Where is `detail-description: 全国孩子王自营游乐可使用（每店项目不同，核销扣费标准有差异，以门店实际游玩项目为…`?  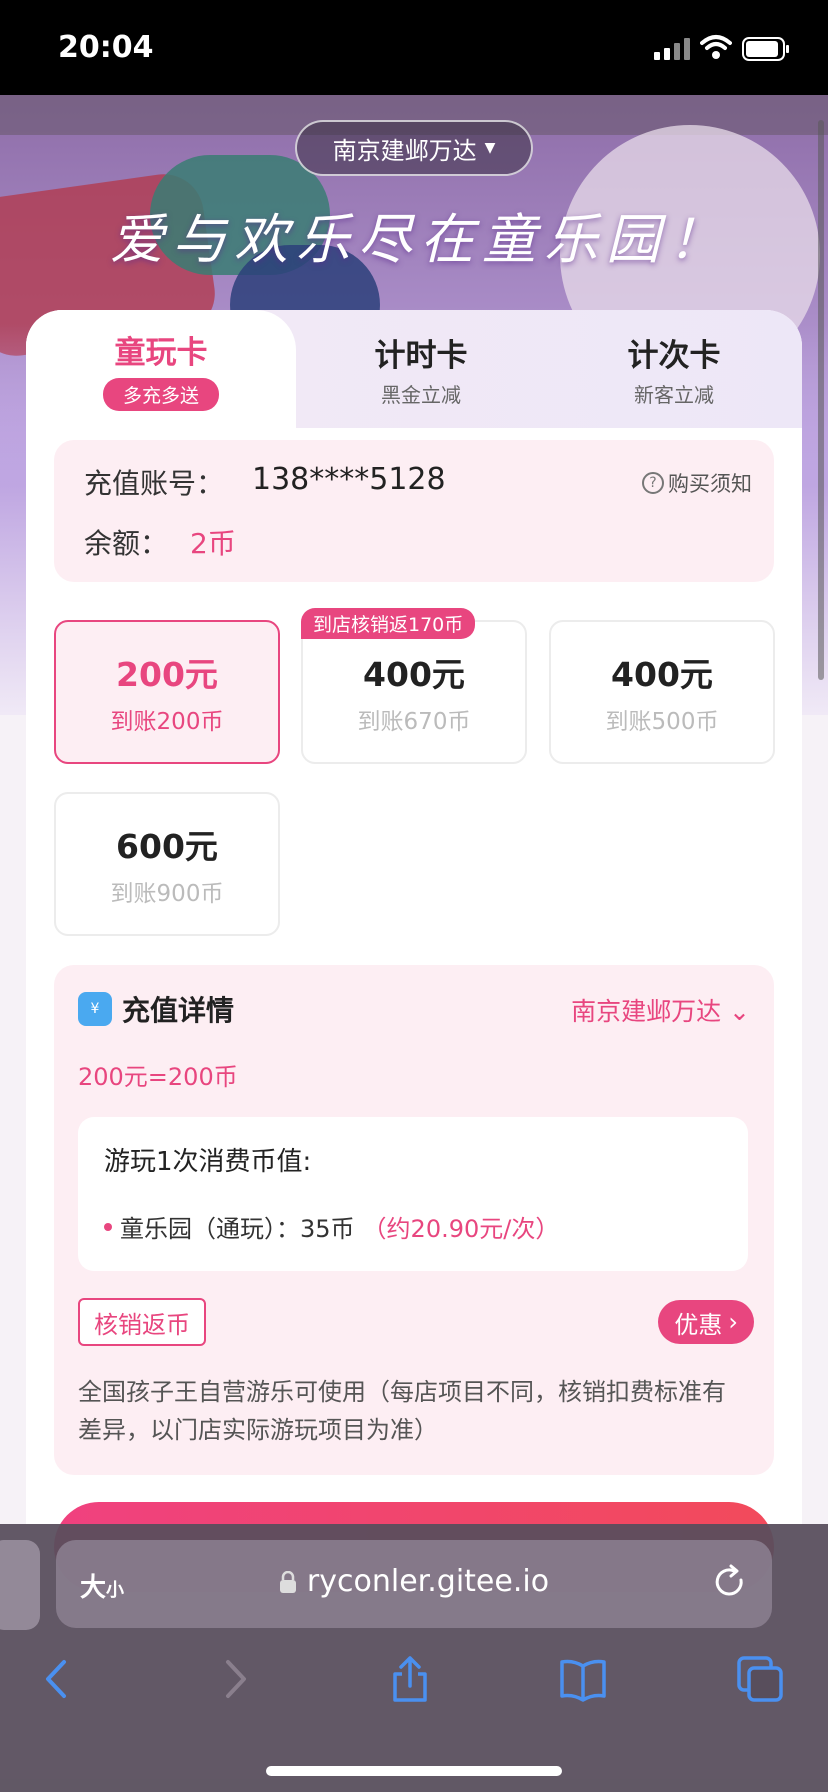
detail-description: 全国孩子王自营游乐可使用（每店项目不同，核销扣费标准有差异，以门店实际游玩项目为… is located at coordinates (402, 1411).